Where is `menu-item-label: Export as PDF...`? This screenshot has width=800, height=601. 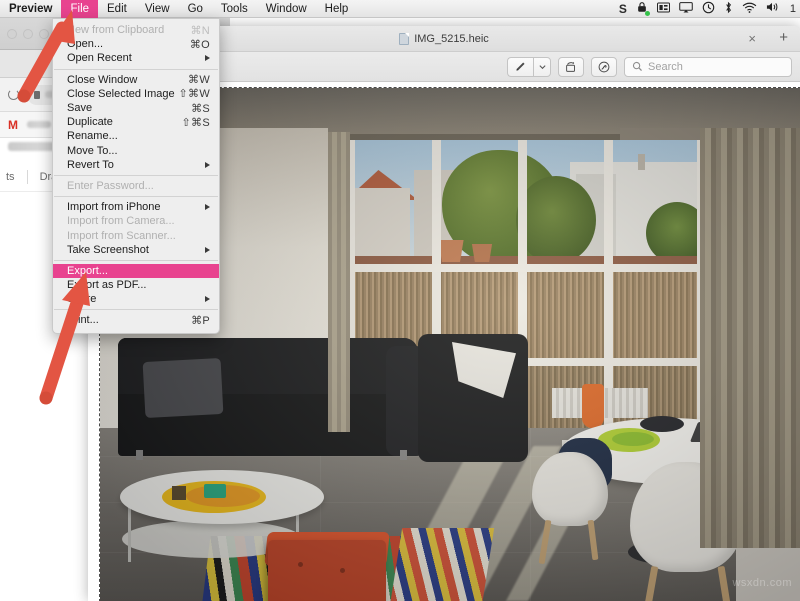 menu-item-label: Export as PDF... is located at coordinates (107, 285).